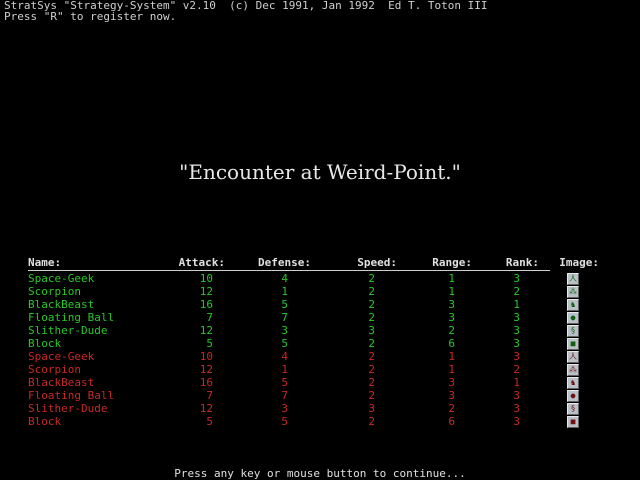  I want to click on unit-name: Floating Ball, so click(71, 317).